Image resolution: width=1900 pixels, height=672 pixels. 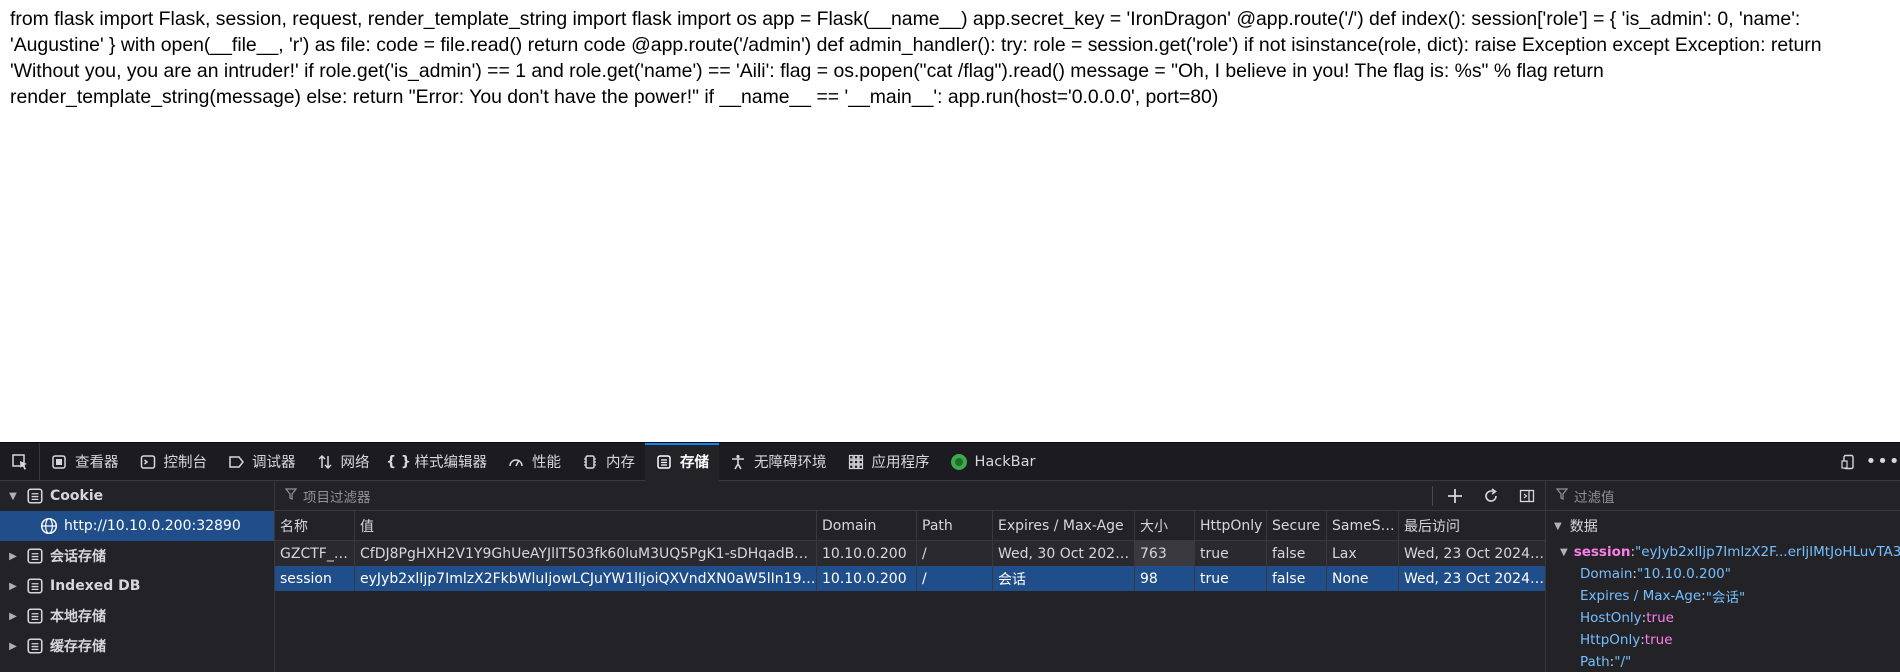 What do you see at coordinates (137, 526) in the screenshot?
I see `tree-cookie-host: http://10.10.0.200:32890` at bounding box center [137, 526].